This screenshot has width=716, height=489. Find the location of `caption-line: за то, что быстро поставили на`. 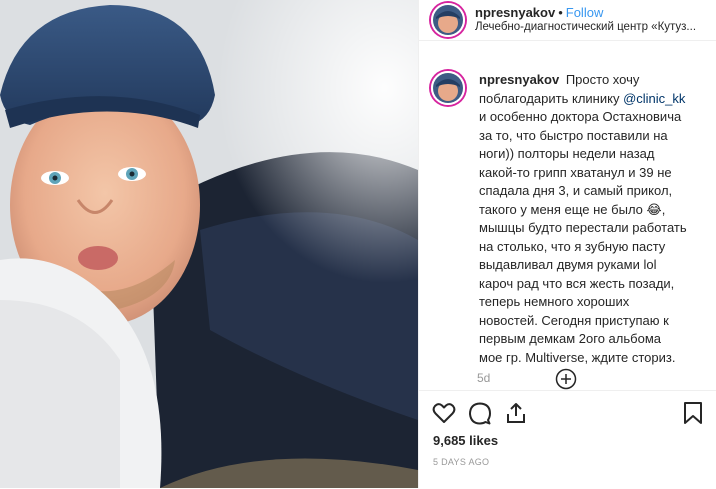

caption-line: за то, что быстро поставили на is located at coordinates (573, 135).